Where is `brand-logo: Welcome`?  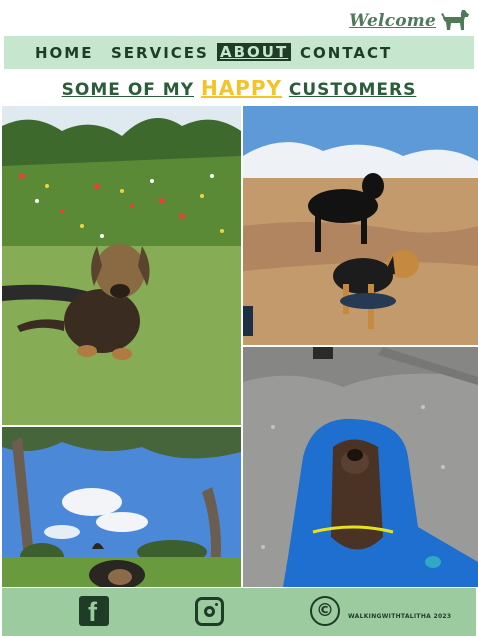 brand-logo: Welcome is located at coordinates (409, 21).